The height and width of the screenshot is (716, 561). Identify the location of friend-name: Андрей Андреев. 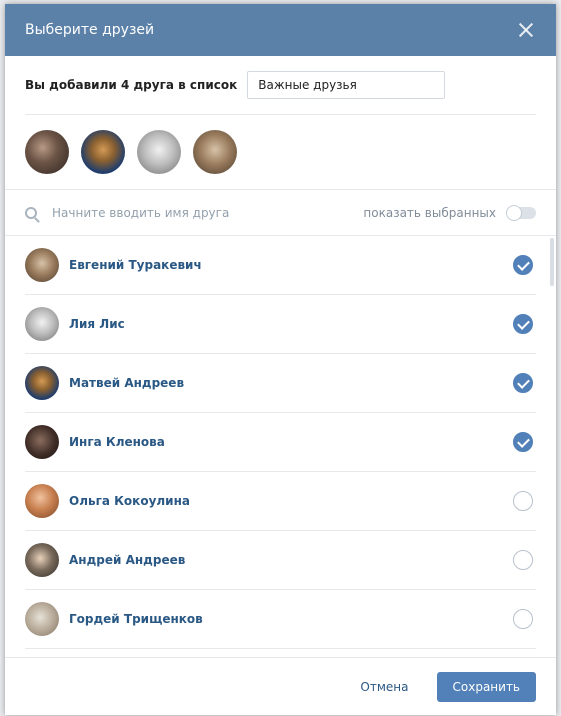
(291, 560).